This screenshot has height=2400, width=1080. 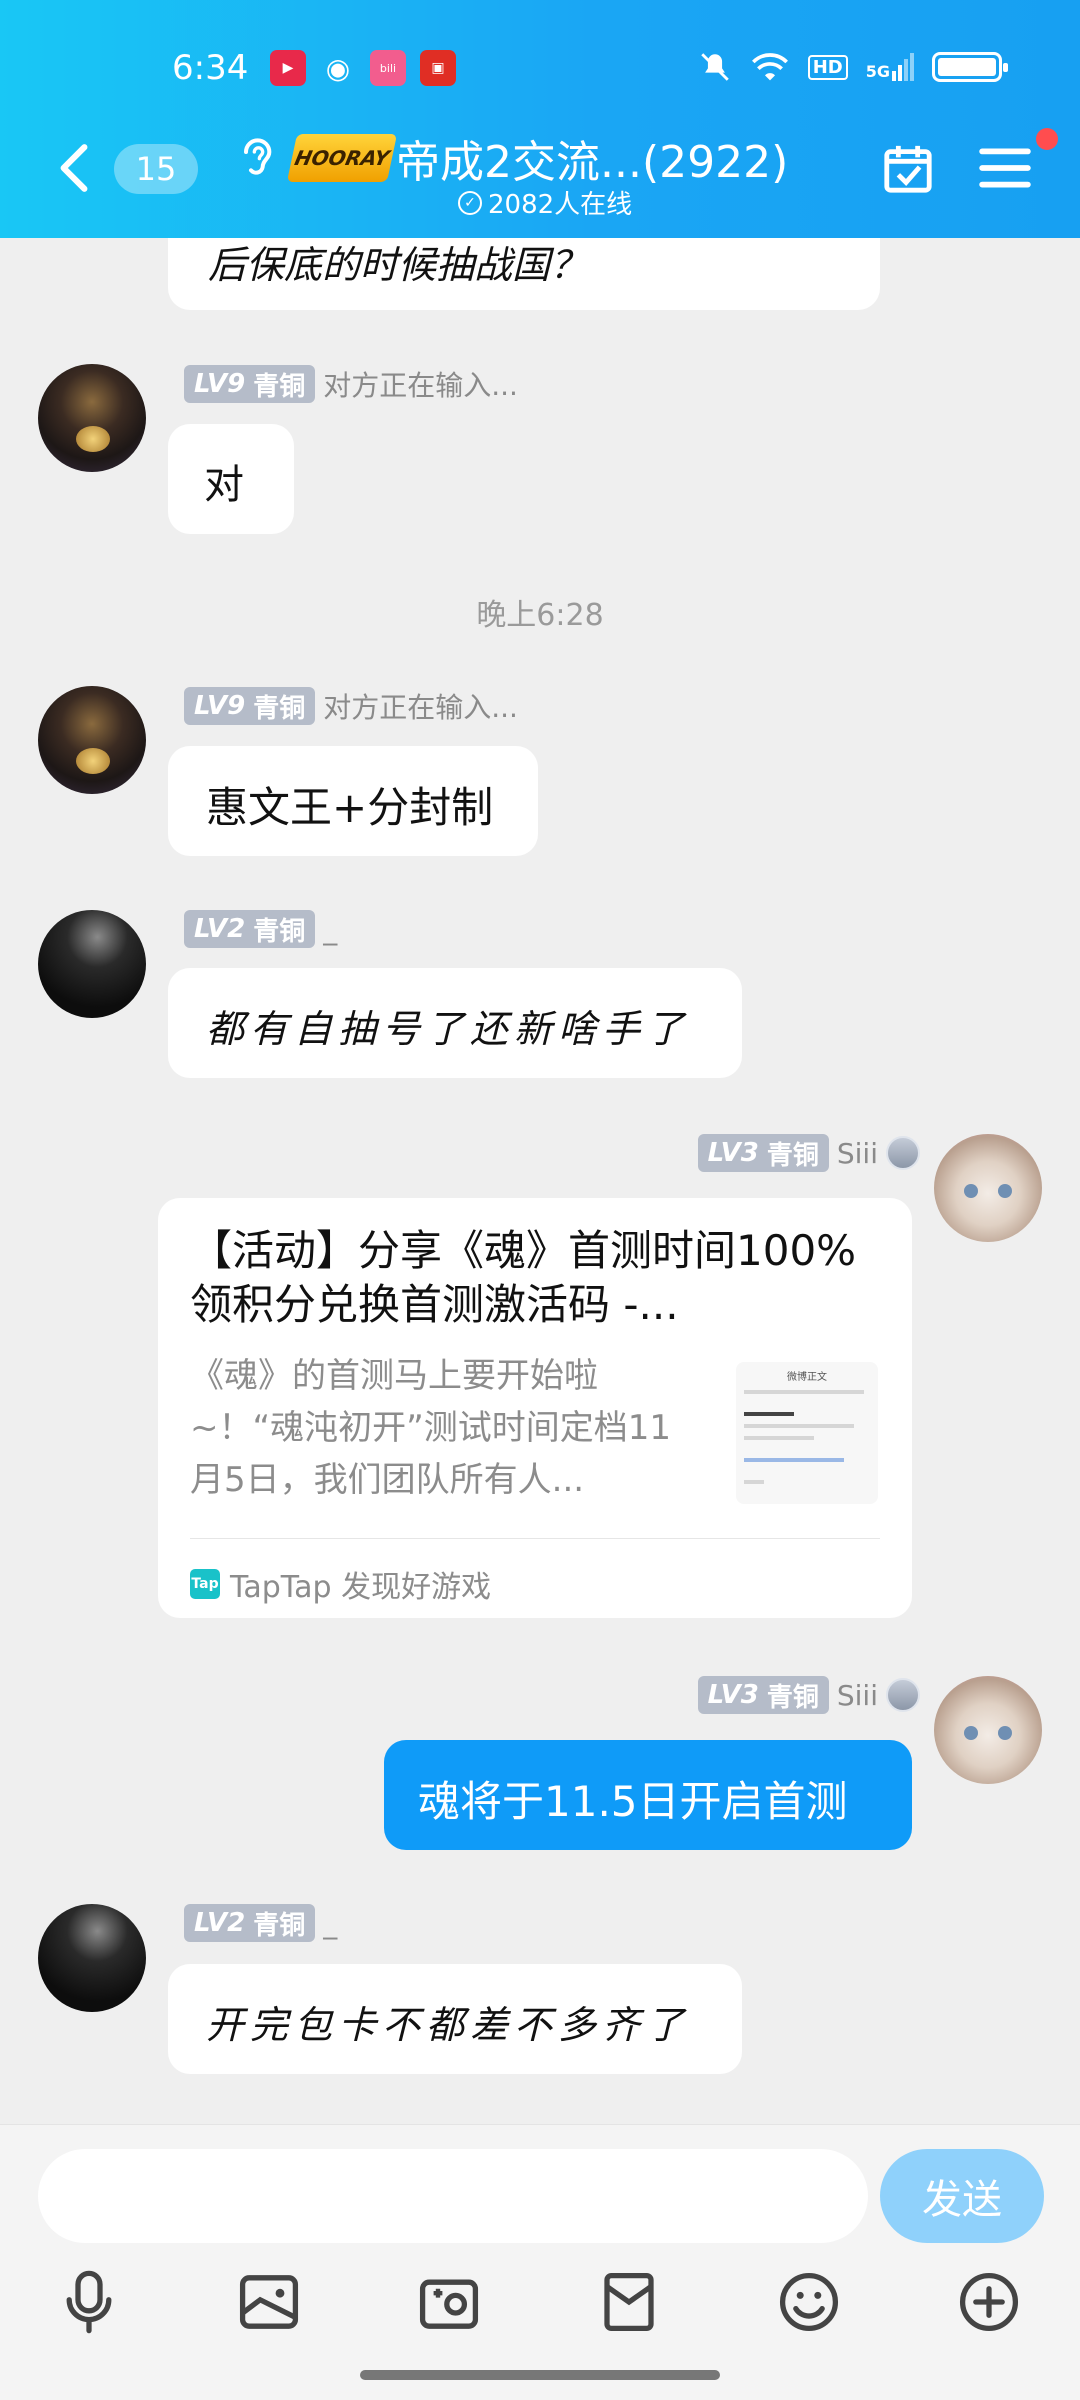 I want to click on group-logo: HOORAY, so click(x=342, y=158).